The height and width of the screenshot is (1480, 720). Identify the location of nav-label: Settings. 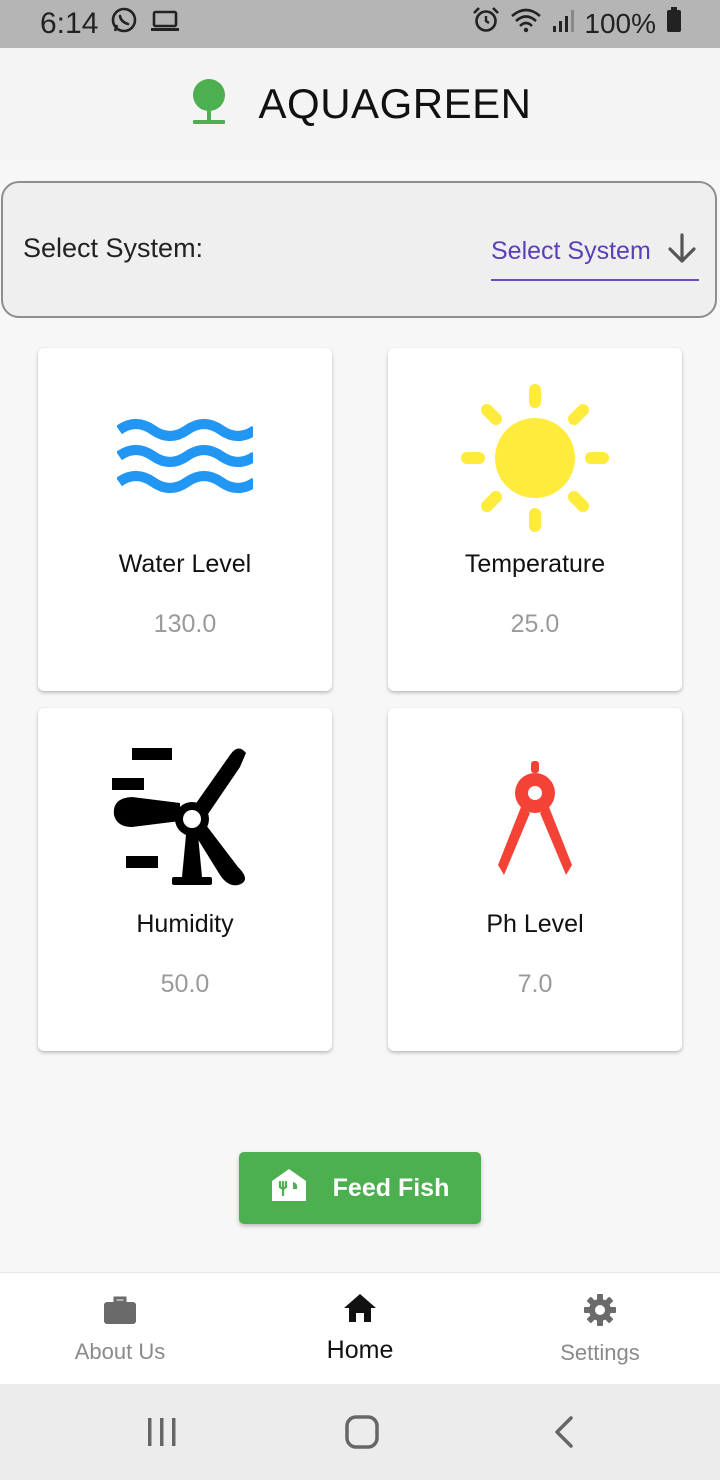
(600, 1352).